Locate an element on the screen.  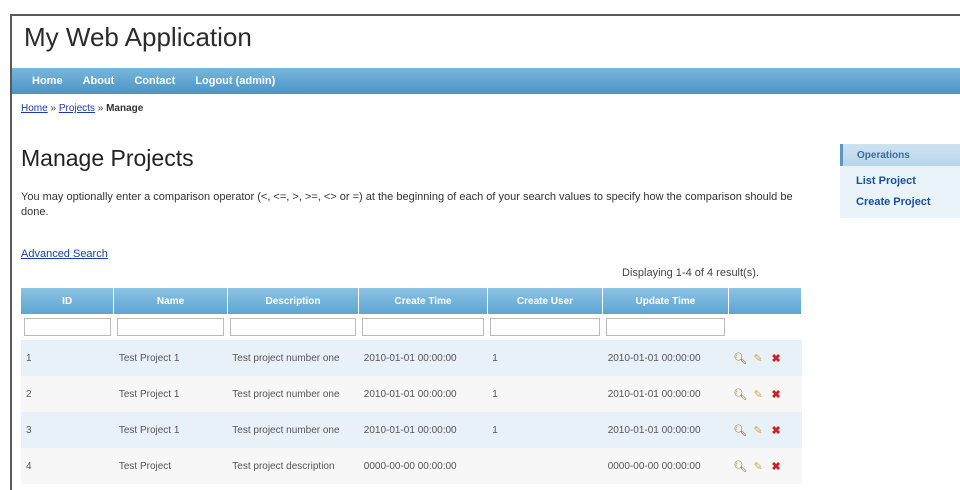
column-header-create-time: Create Time is located at coordinates (423, 301).